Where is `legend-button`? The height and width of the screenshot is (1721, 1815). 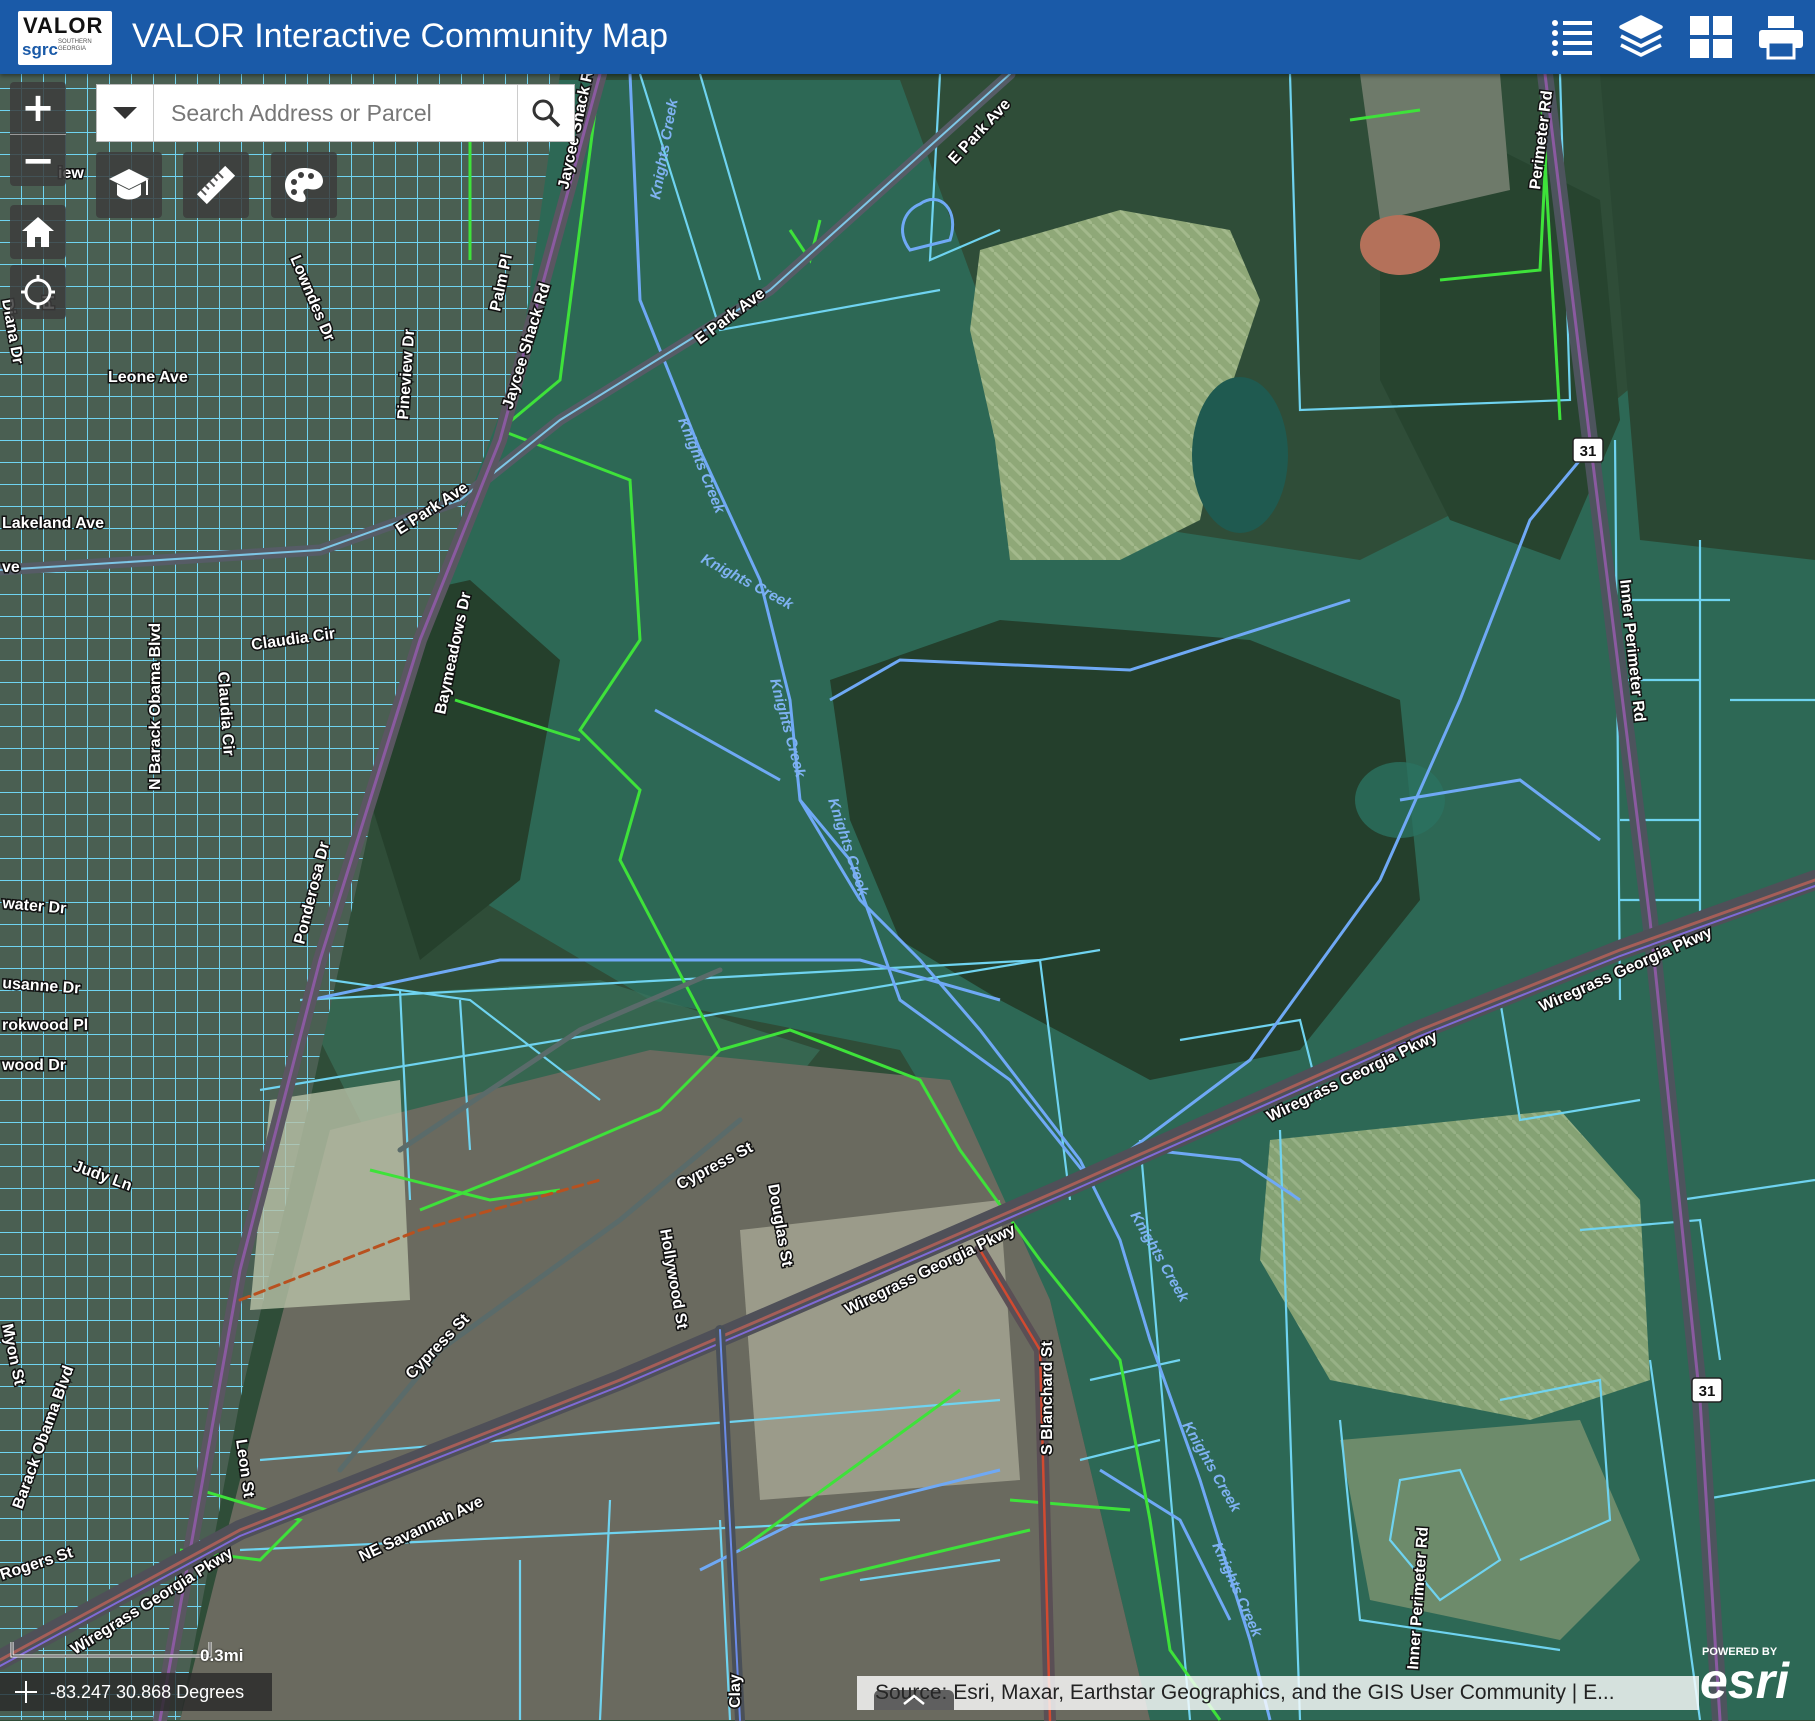
legend-button is located at coordinates (1571, 37).